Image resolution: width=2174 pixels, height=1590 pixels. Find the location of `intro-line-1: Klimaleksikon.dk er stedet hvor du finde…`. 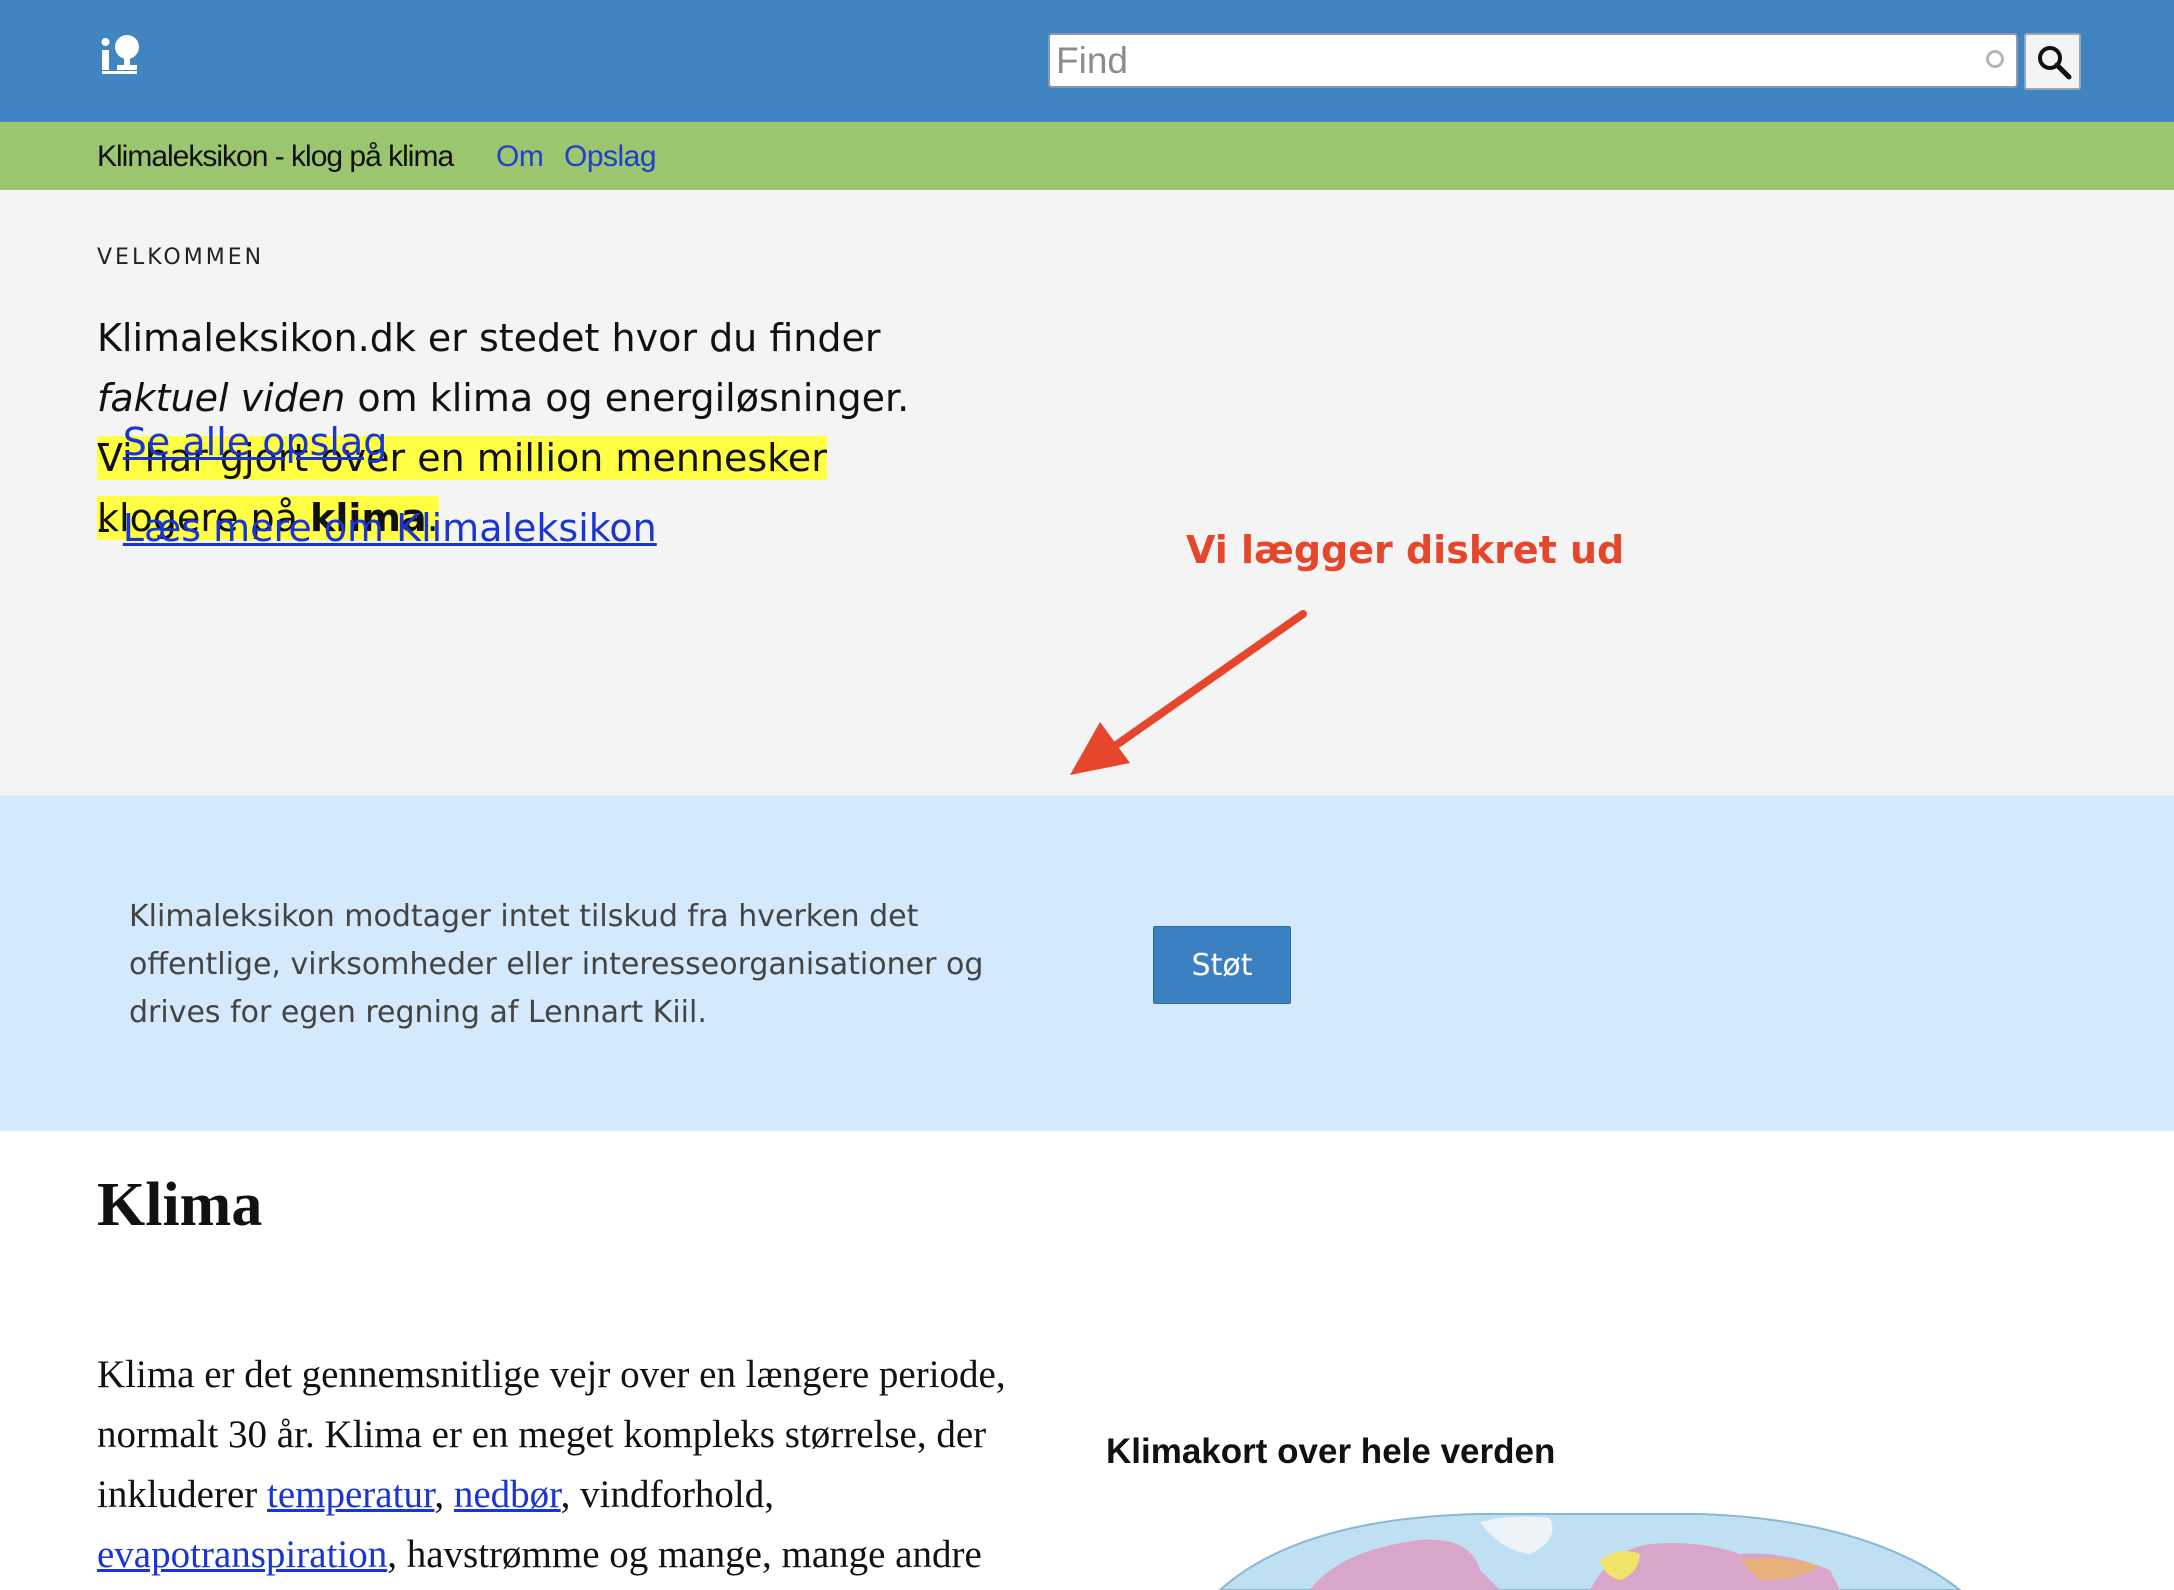

intro-line-1: Klimaleksikon.dk er stedet hvor du finde… is located at coordinates (489, 338).